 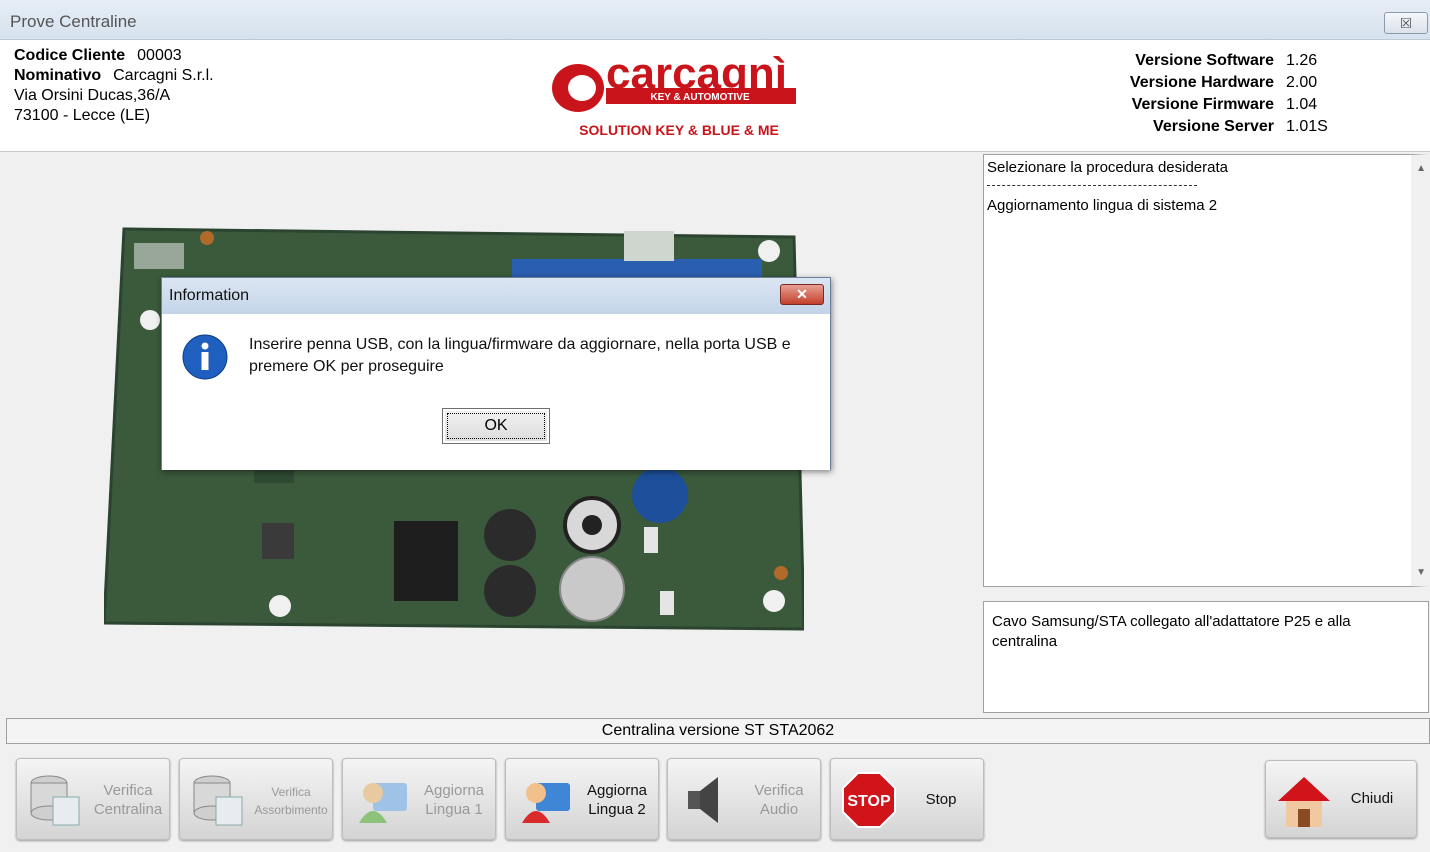 I want to click on log-line-2: Aggiornamento lingua di sistema 2, so click(x=1102, y=205).